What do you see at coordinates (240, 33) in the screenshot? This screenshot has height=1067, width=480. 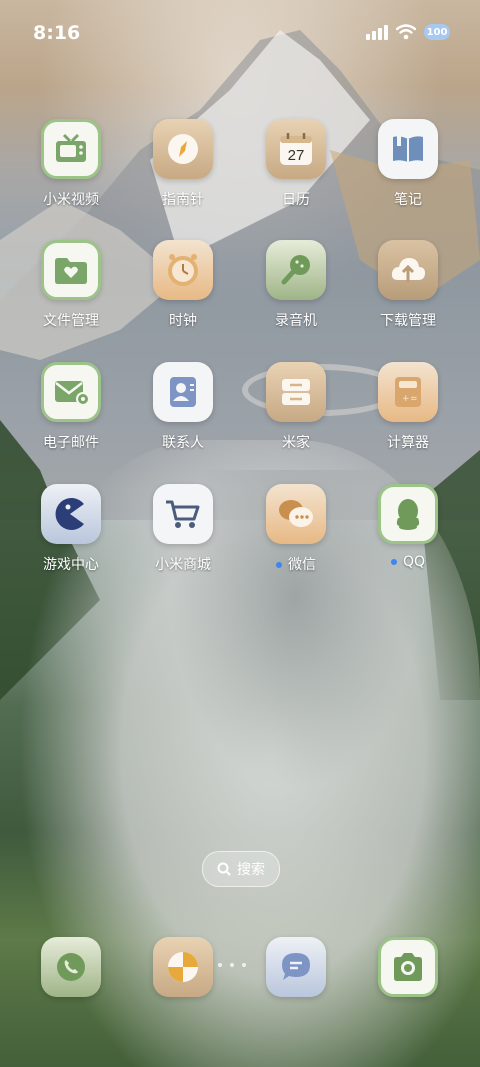 I see `status-bar: 8:16 100` at bounding box center [240, 33].